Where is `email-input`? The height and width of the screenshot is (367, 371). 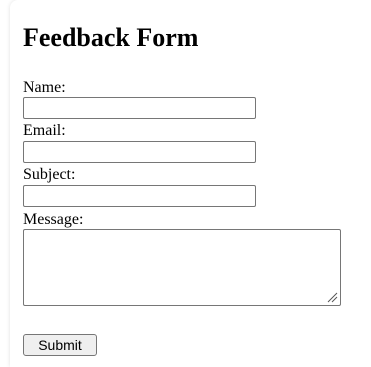
email-input is located at coordinates (139, 152).